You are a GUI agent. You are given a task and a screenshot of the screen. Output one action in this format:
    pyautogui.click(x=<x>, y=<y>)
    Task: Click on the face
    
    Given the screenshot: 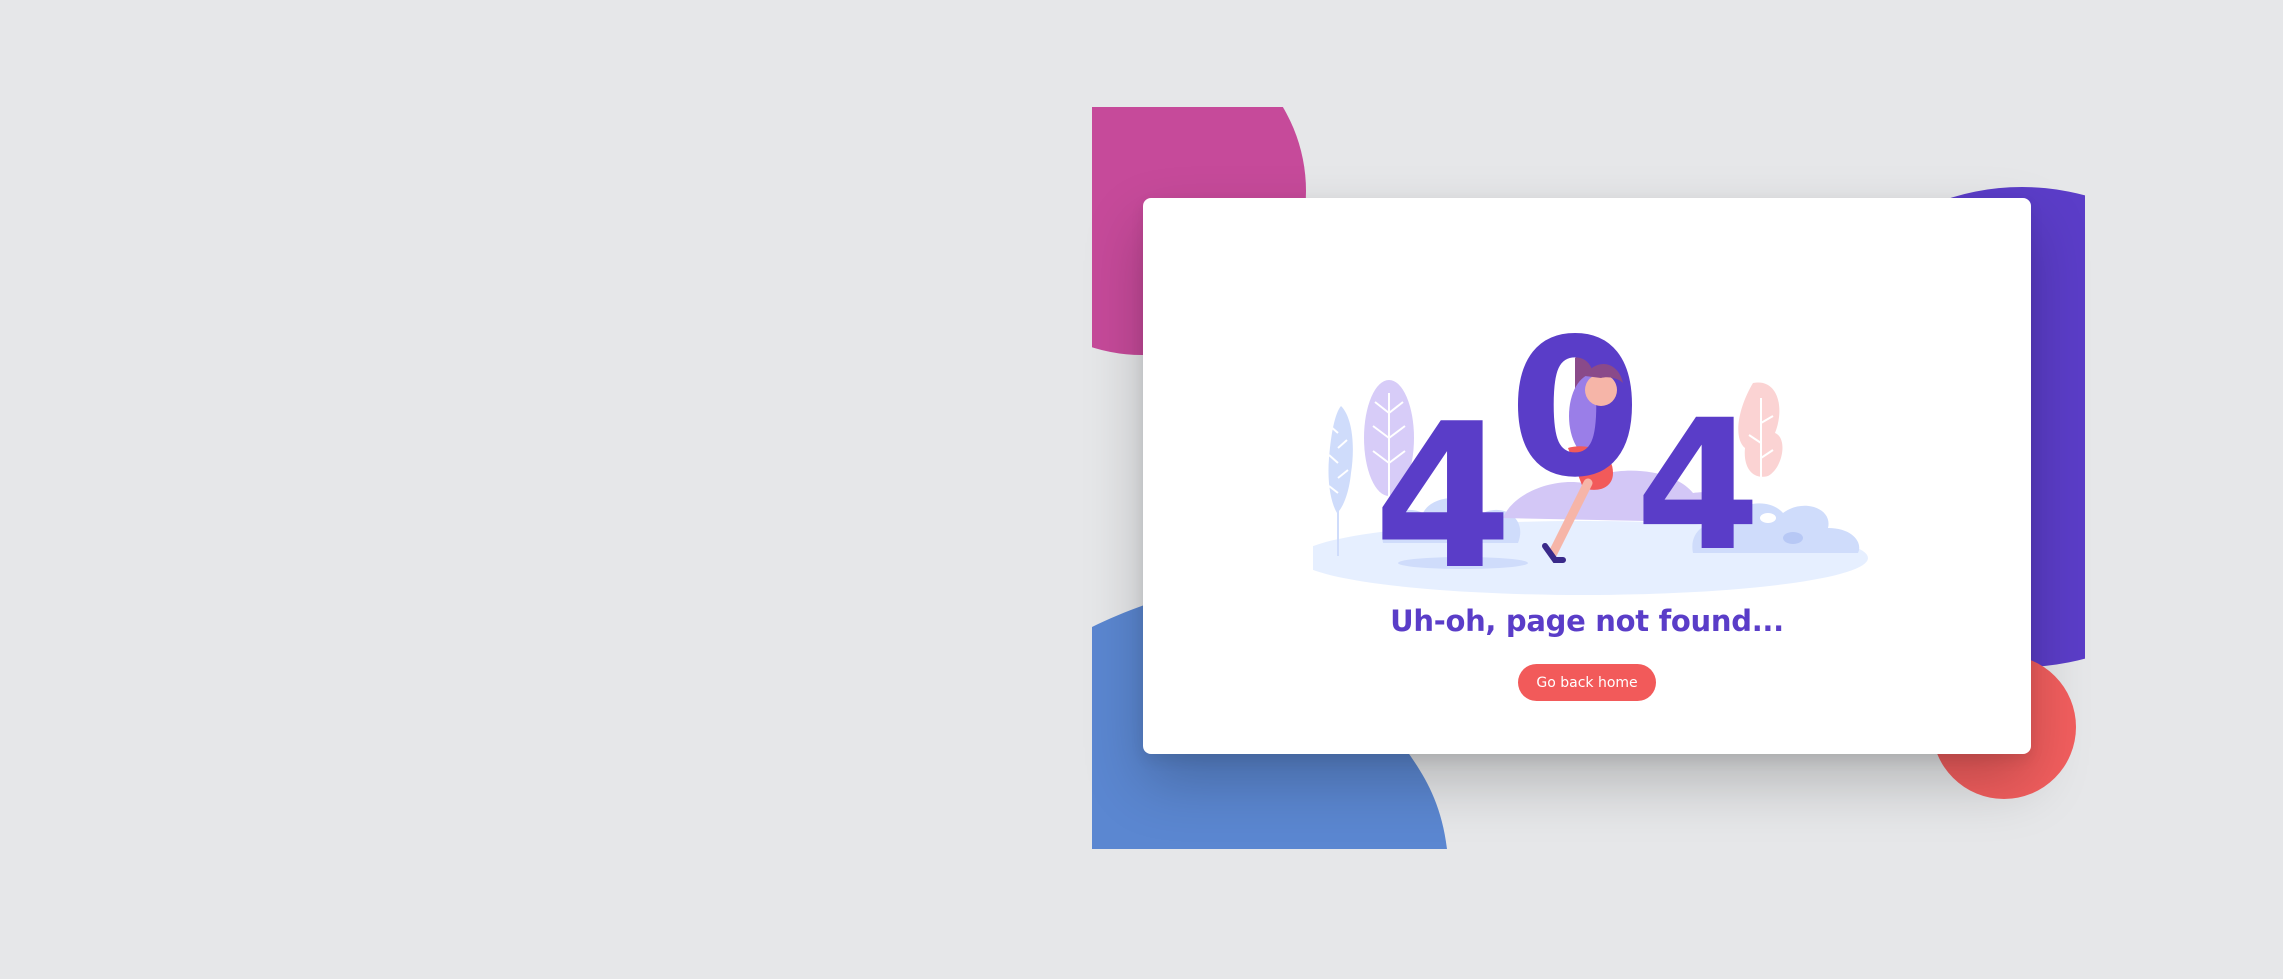 What is the action you would take?
    pyautogui.click(x=1601, y=390)
    